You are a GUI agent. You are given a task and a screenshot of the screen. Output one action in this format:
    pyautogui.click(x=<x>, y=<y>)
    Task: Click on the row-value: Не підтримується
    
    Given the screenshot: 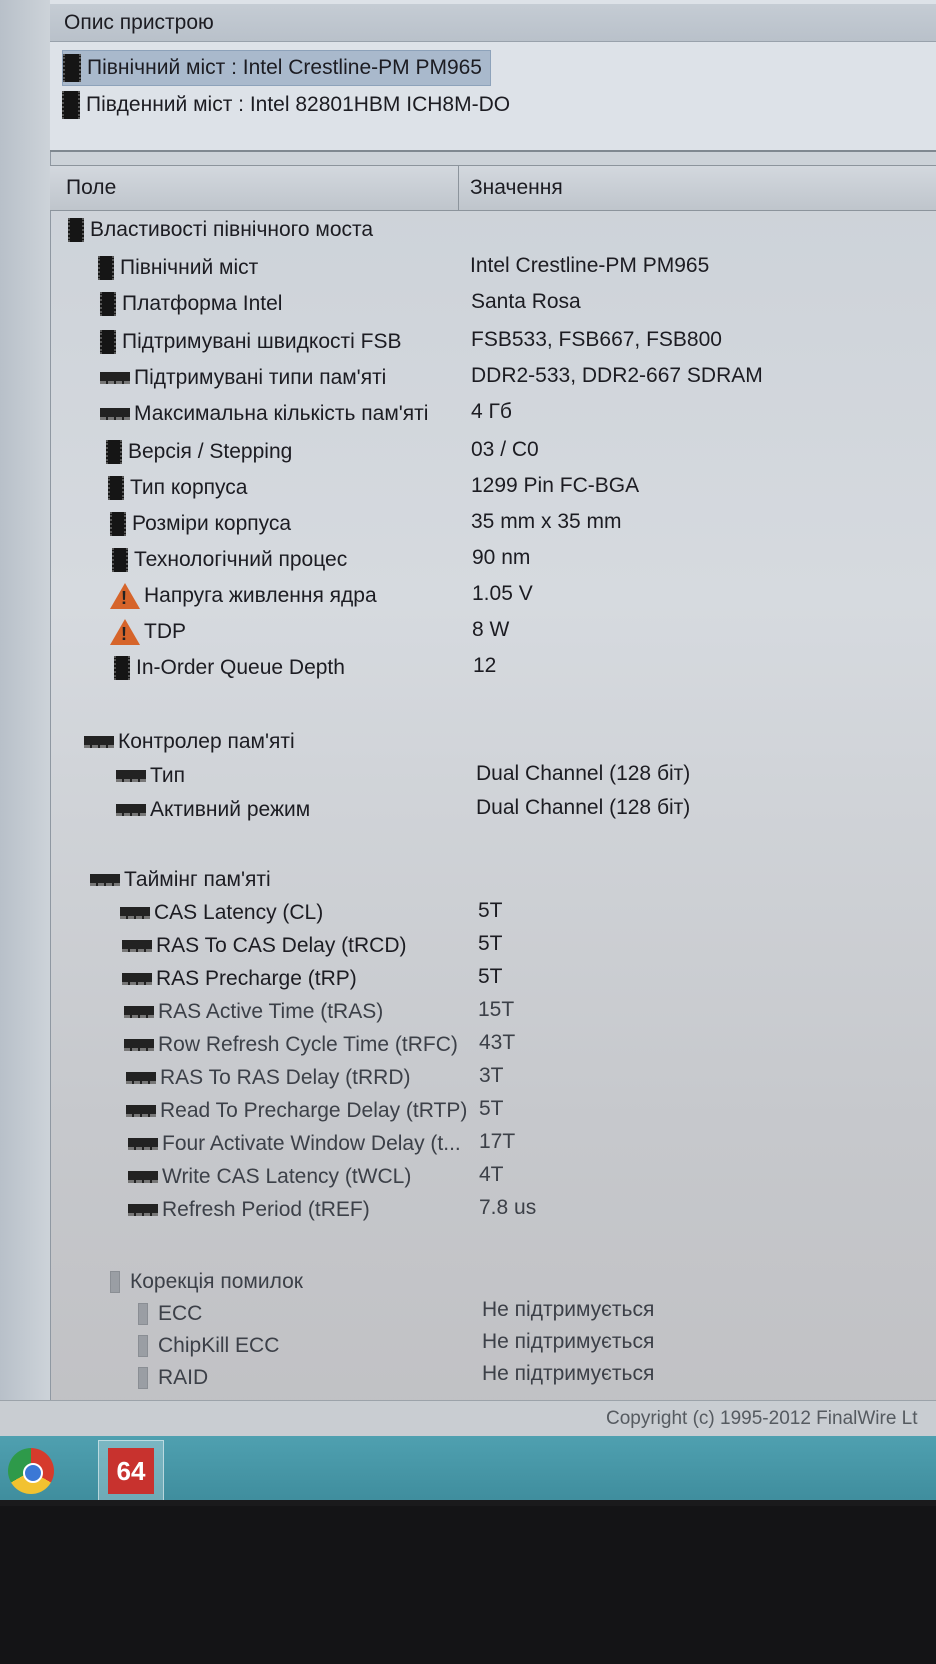 What is the action you would take?
    pyautogui.click(x=568, y=1309)
    